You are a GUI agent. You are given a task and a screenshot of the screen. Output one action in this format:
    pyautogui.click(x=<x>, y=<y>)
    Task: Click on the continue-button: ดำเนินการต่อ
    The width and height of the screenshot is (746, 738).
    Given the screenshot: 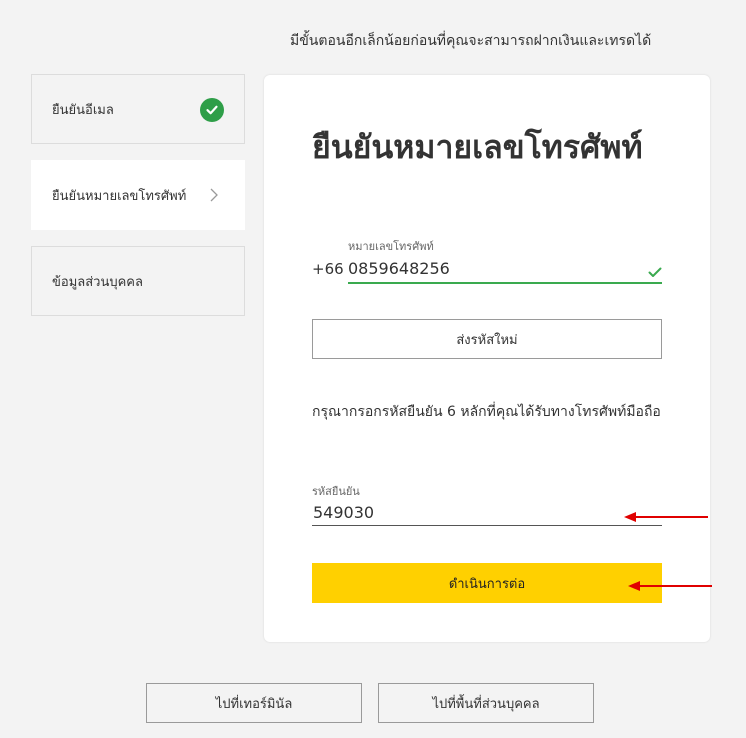 What is the action you would take?
    pyautogui.click(x=487, y=583)
    